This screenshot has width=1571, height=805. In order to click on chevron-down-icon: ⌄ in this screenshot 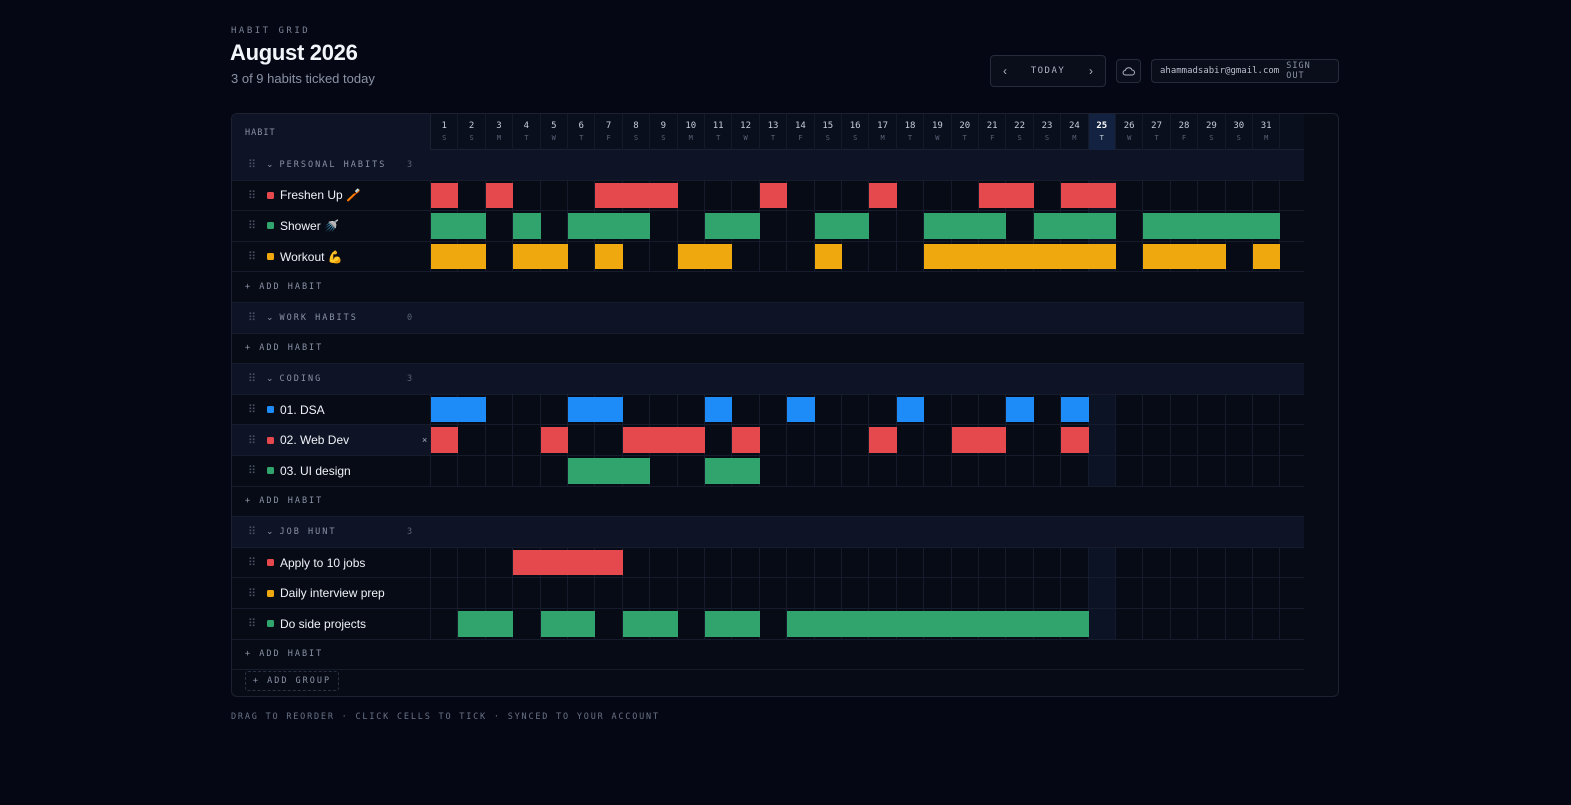, I will do `click(270, 378)`.